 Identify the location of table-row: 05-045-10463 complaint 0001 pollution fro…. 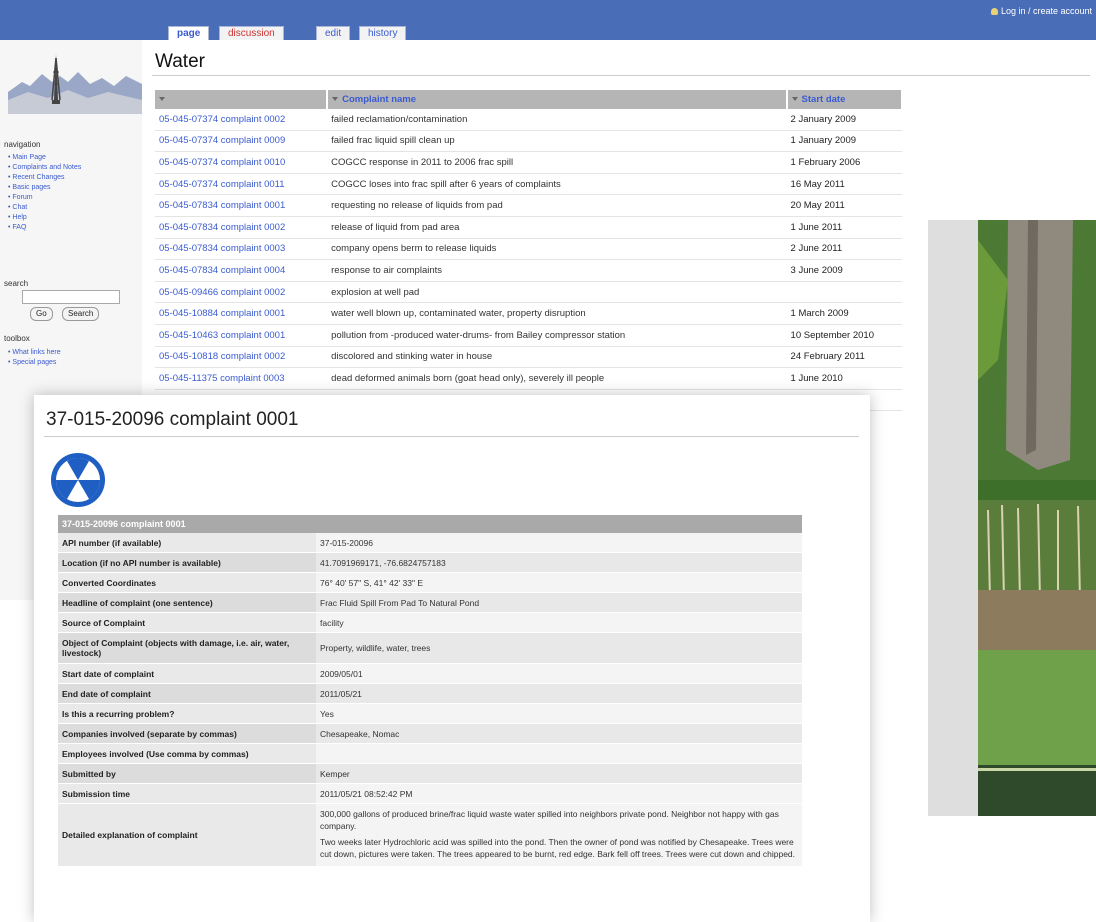
(528, 335).